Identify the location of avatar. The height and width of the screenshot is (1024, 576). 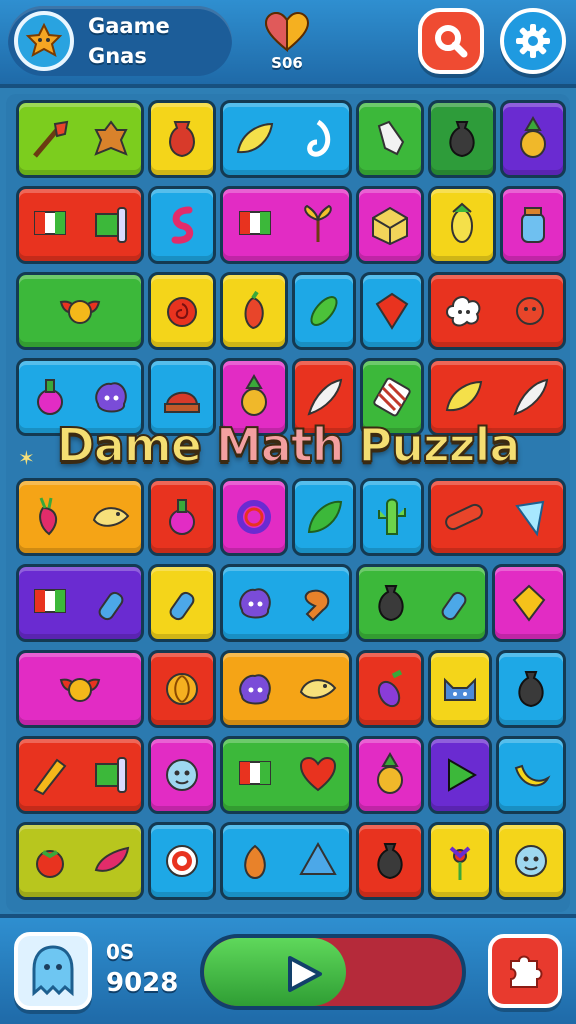
(44, 41).